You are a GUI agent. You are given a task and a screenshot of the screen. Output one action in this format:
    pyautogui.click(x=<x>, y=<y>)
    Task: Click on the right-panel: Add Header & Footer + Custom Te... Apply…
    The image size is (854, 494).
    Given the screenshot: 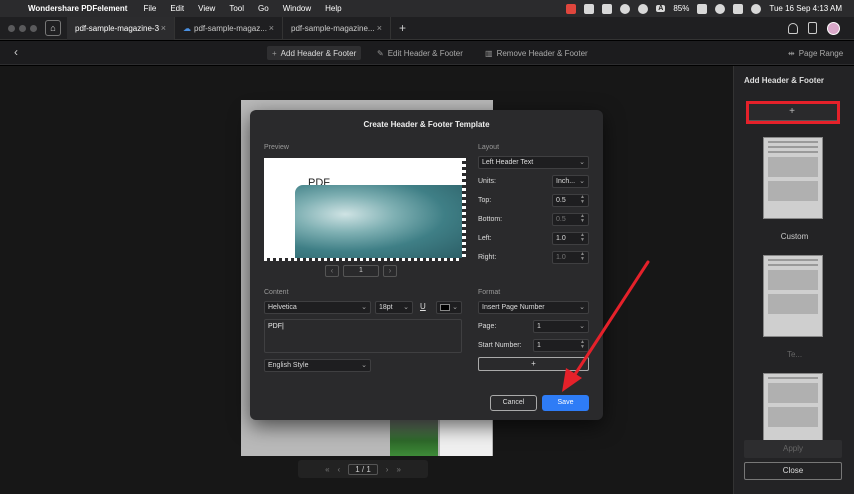 What is the action you would take?
    pyautogui.click(x=793, y=280)
    